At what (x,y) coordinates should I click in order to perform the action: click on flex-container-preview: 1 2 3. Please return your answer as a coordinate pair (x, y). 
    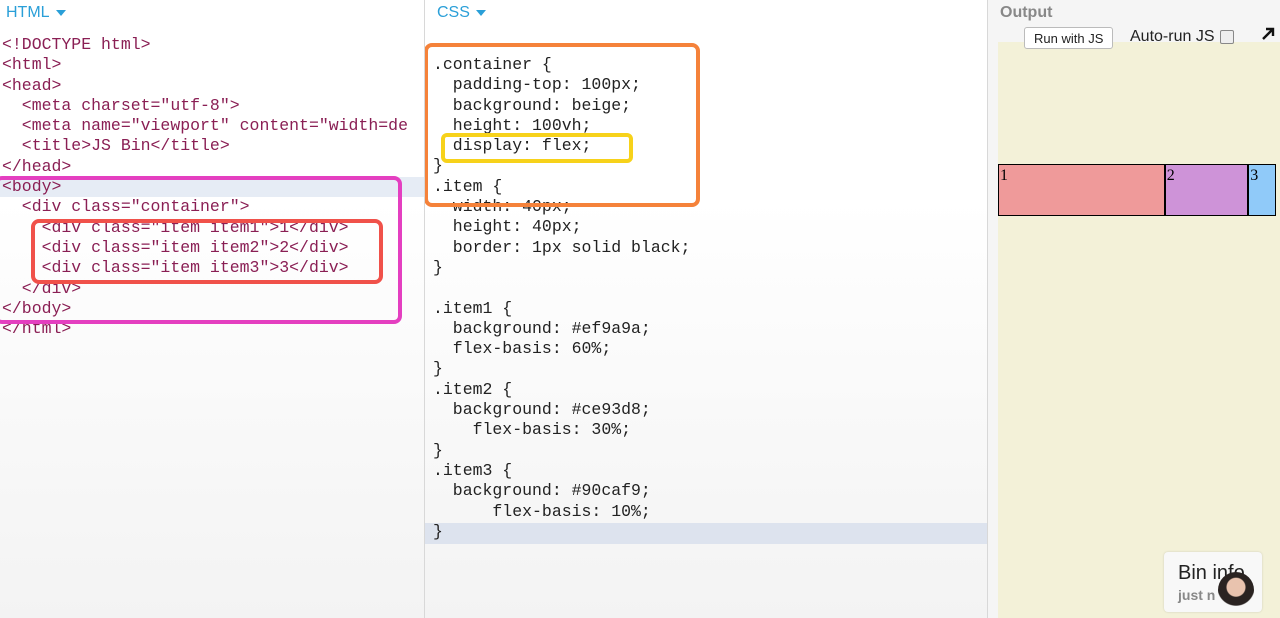
    Looking at the image, I should click on (1137, 190).